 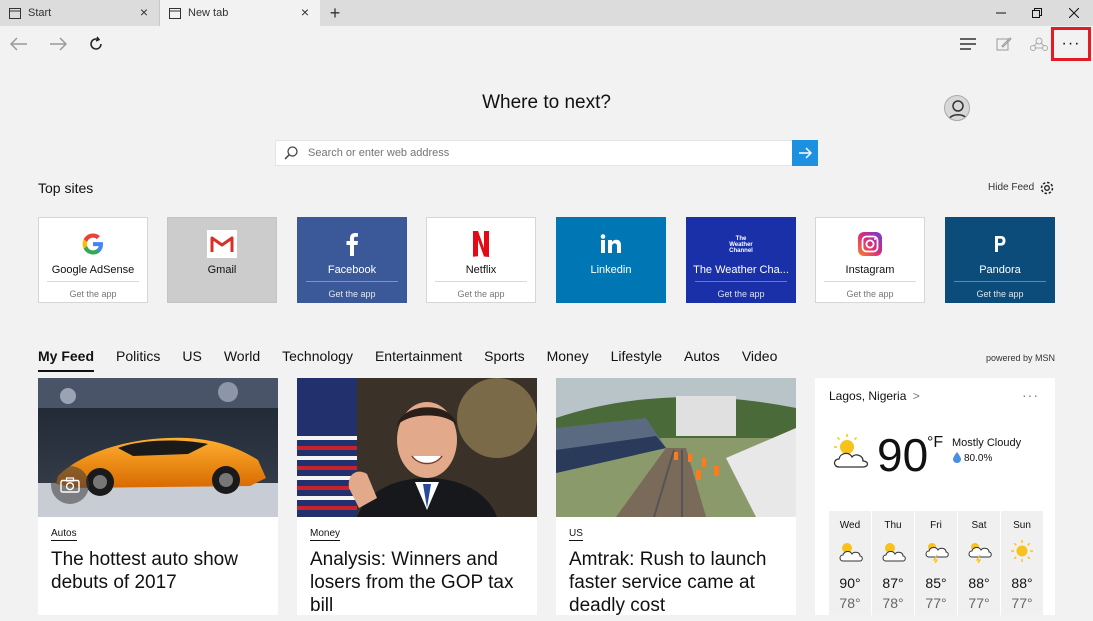 I want to click on share-icon, so click(x=1039, y=44).